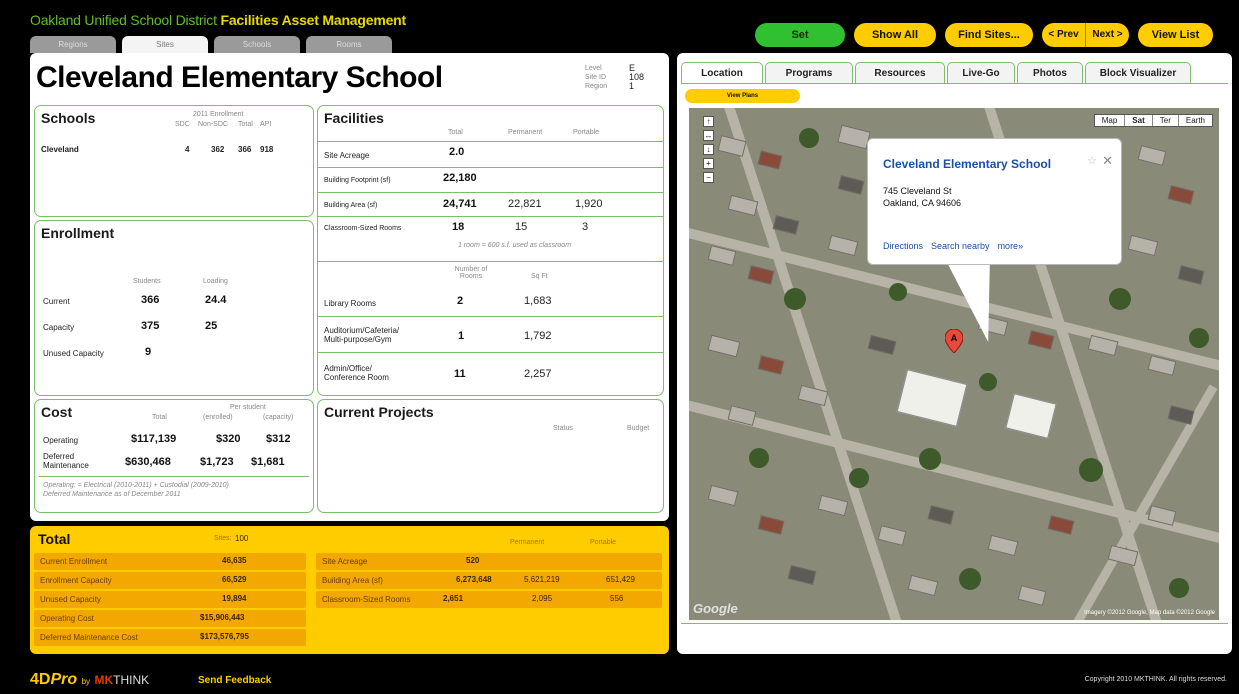 This screenshot has width=1239, height=694. What do you see at coordinates (170, 637) in the screenshot?
I see `total-row: Deferred Maintenance Cost $173,576,795` at bounding box center [170, 637].